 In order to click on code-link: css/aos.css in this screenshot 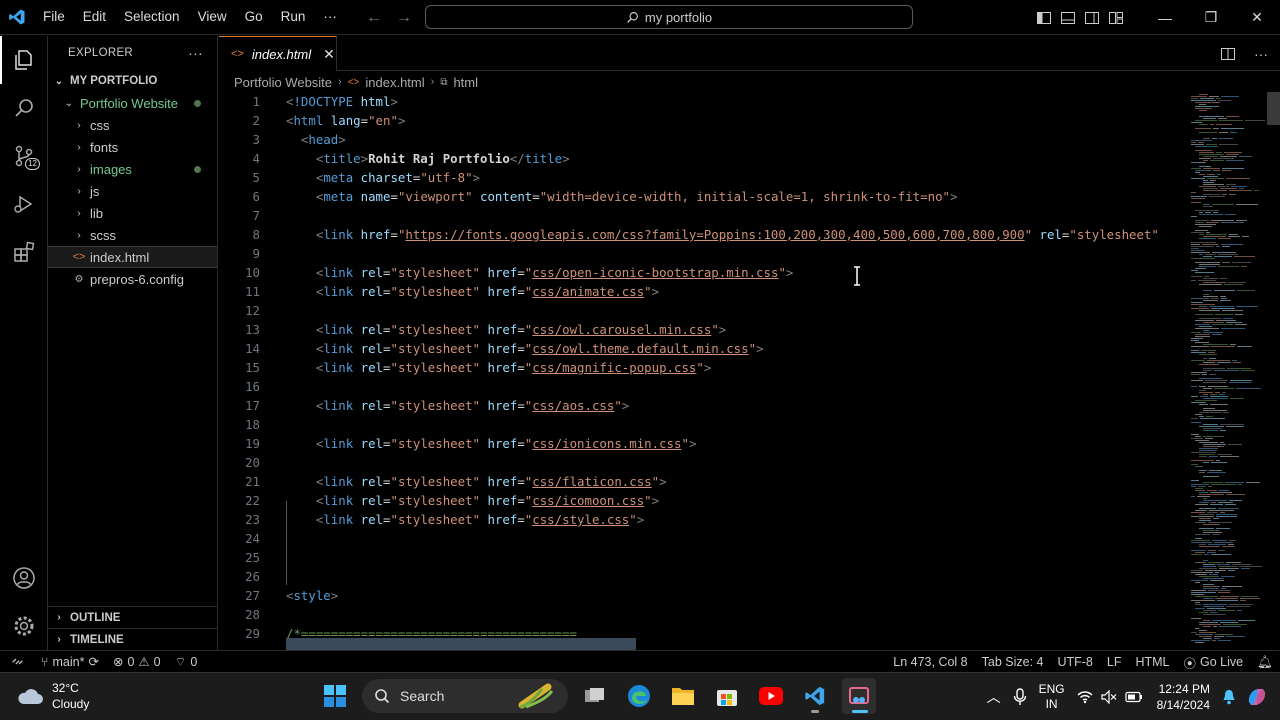, I will do `click(573, 405)`.